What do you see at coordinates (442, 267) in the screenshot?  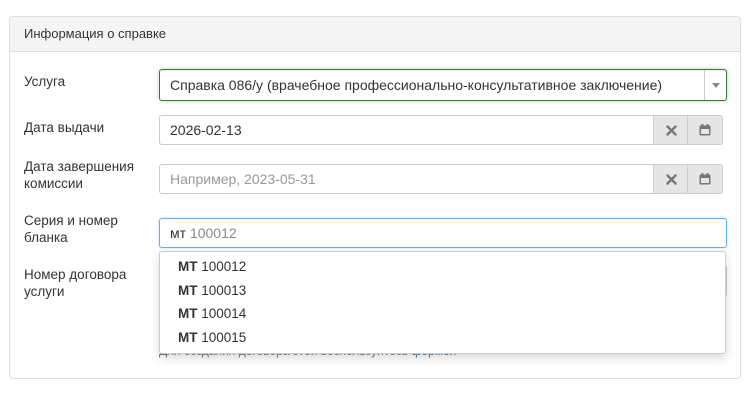 I see `autocomplete-option: МТ 100012` at bounding box center [442, 267].